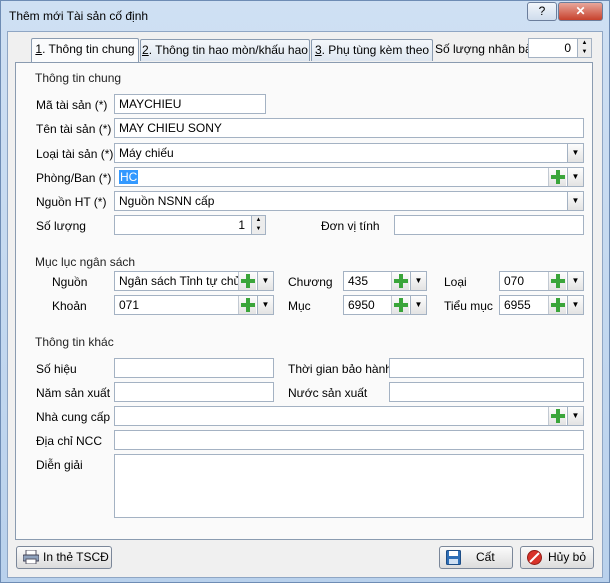 This screenshot has height=583, width=610. I want to click on asset-name-input: MAY CHIEU SONY, so click(349, 128).